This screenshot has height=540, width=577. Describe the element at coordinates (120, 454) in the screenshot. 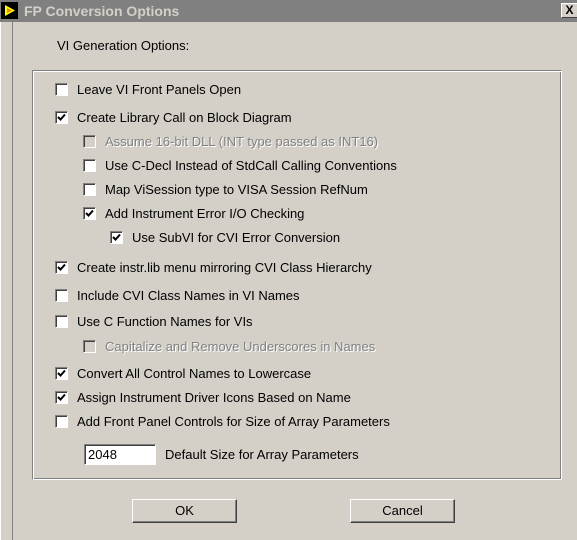

I see `array-size-input: 2048` at that location.